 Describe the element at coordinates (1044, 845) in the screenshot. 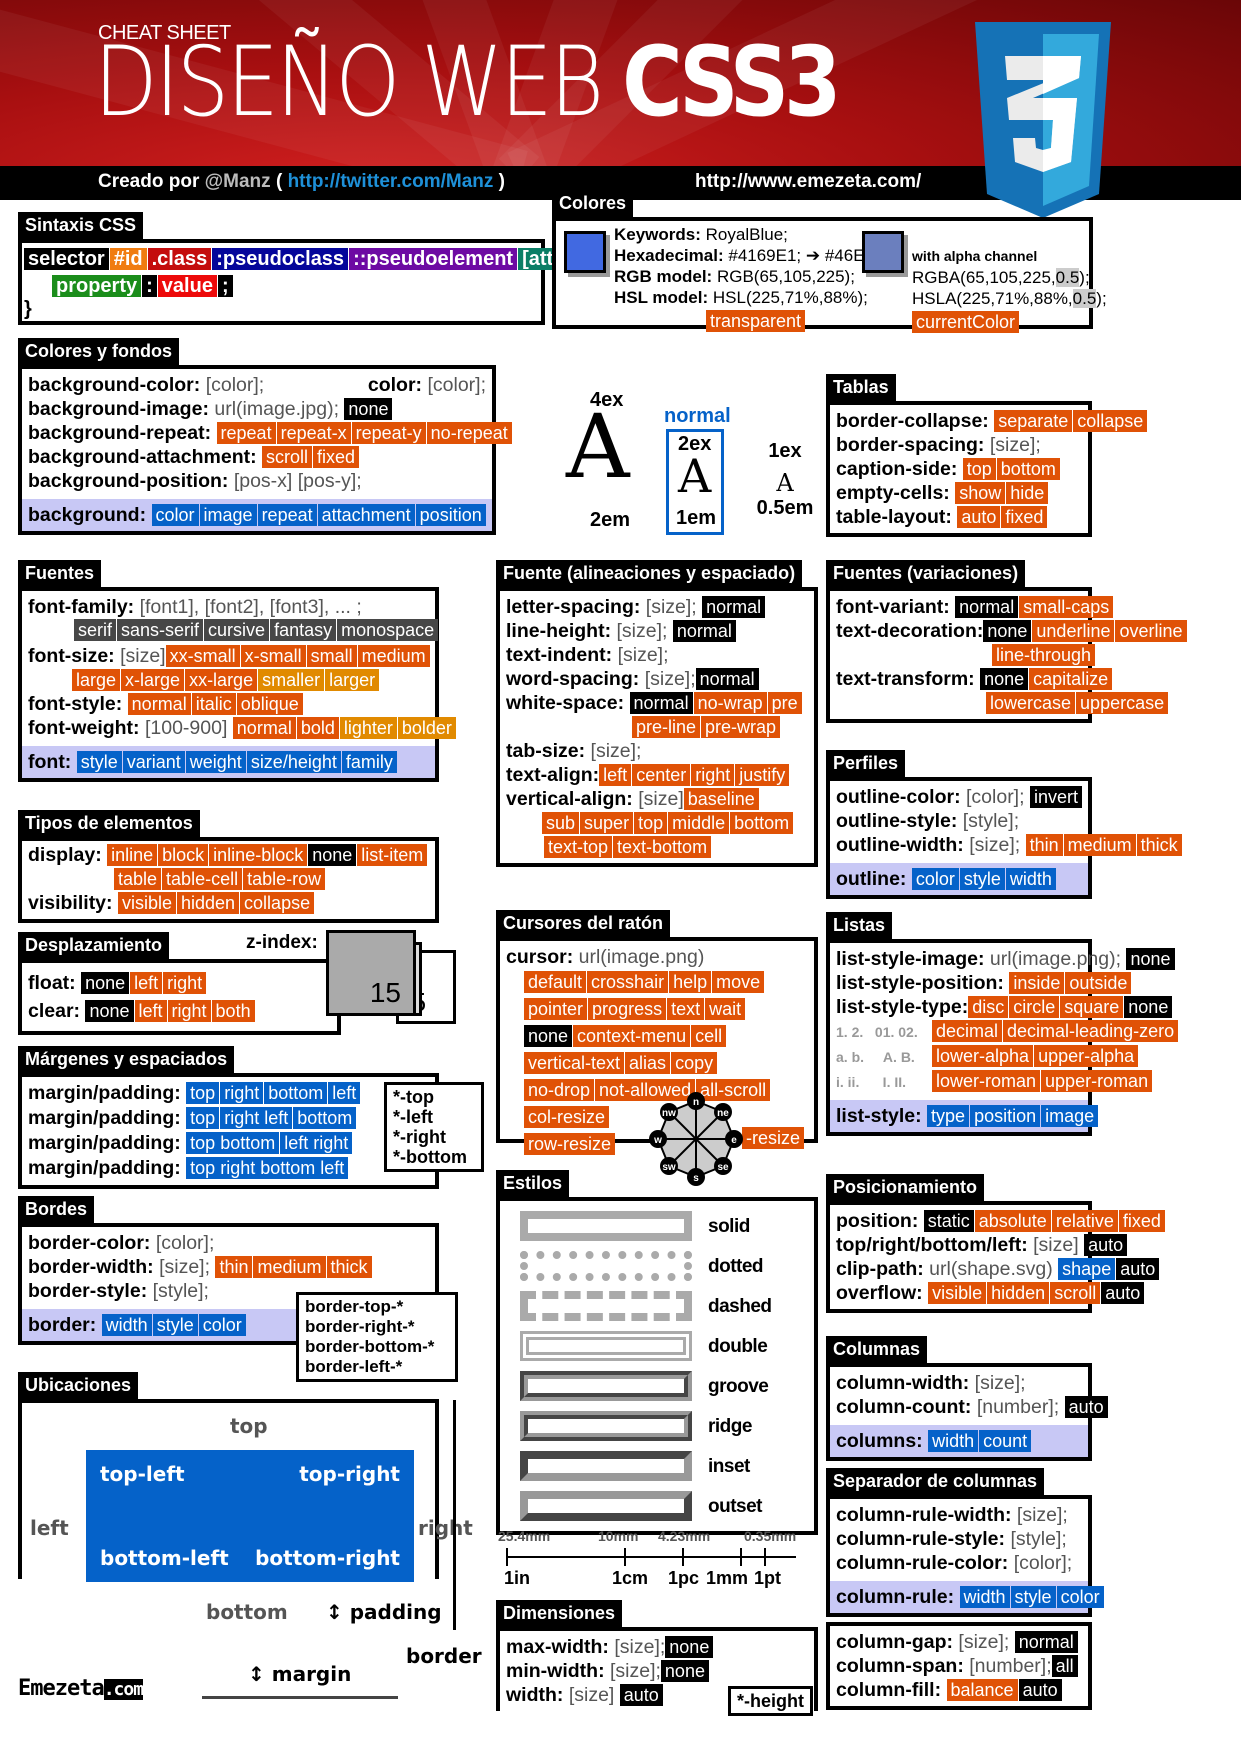

I see `value-tag: thin` at that location.